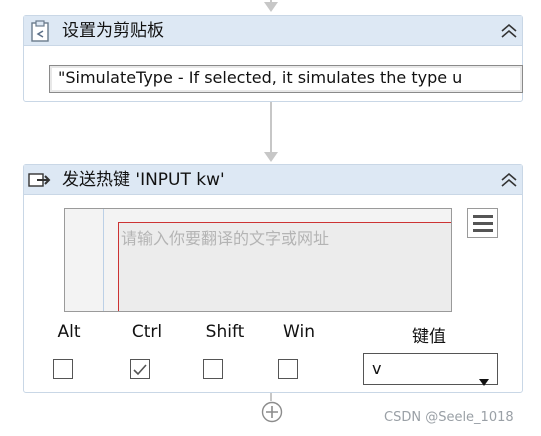 Image resolution: width=541 pixels, height=436 pixels. I want to click on shift-checkbox, so click(213, 369).